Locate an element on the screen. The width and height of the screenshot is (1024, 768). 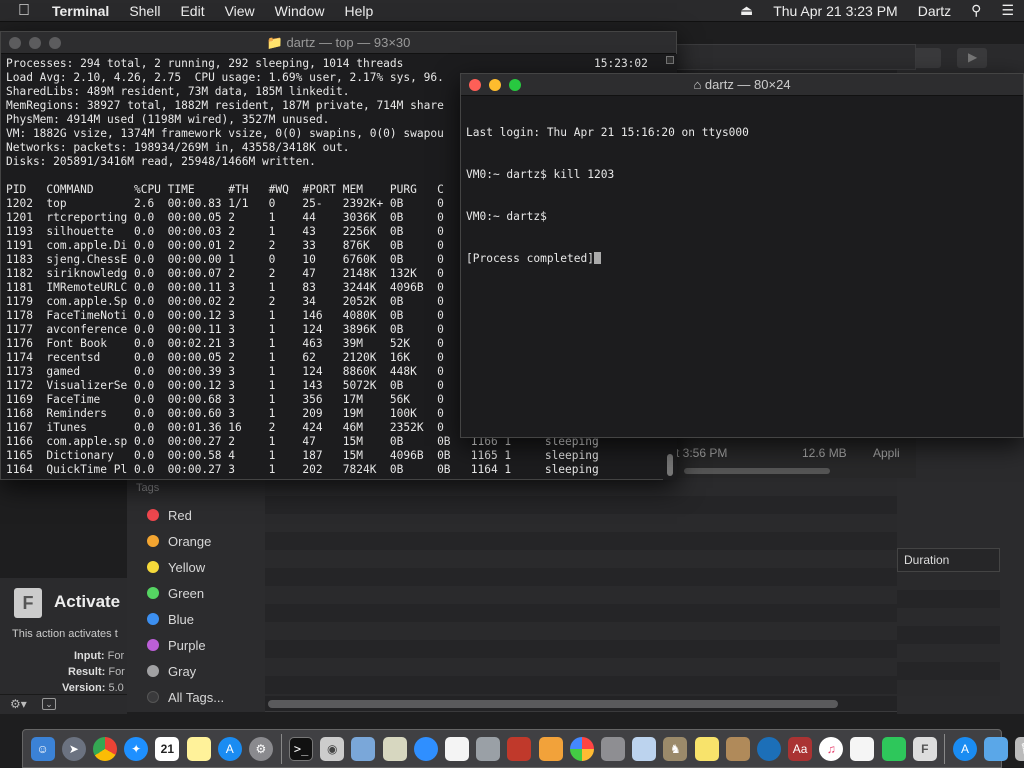
dictionary-icon: Aa is located at coordinates (800, 748).